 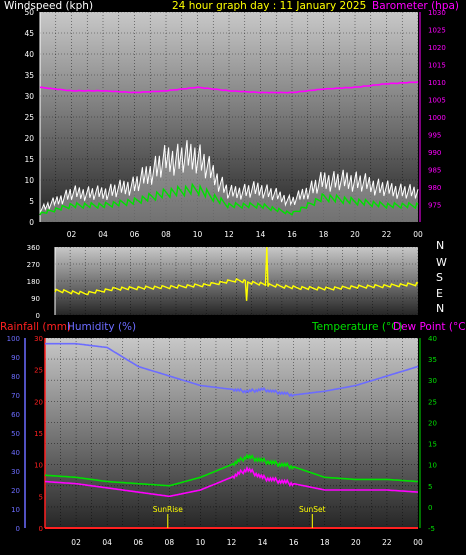 I want to click on humidity-y-tick-label: 0, so click(x=18, y=529).